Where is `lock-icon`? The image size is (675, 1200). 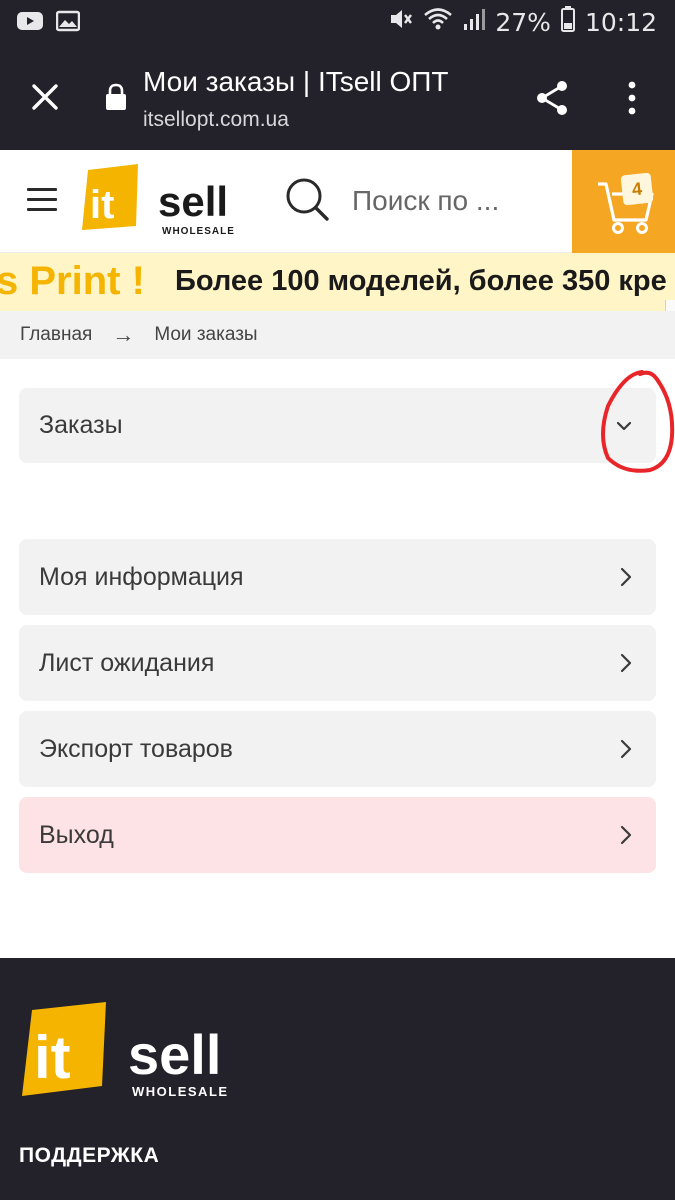 lock-icon is located at coordinates (116, 97).